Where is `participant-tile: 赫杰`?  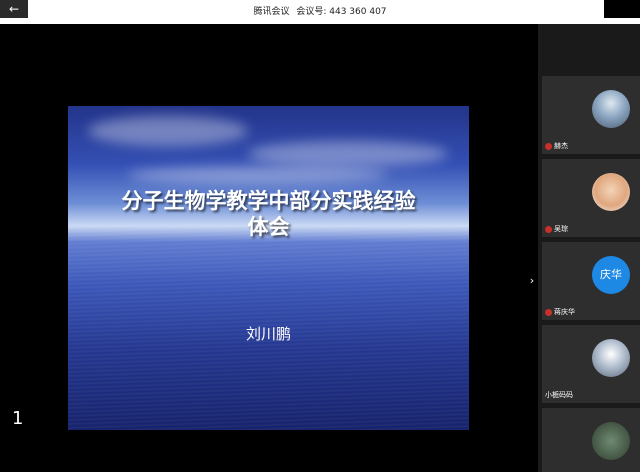 participant-tile: 赫杰 is located at coordinates (591, 115).